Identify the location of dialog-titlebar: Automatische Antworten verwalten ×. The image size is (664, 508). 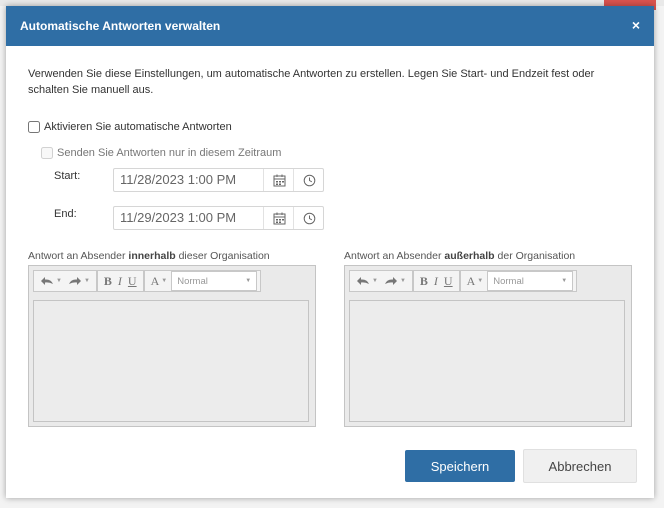
(330, 26).